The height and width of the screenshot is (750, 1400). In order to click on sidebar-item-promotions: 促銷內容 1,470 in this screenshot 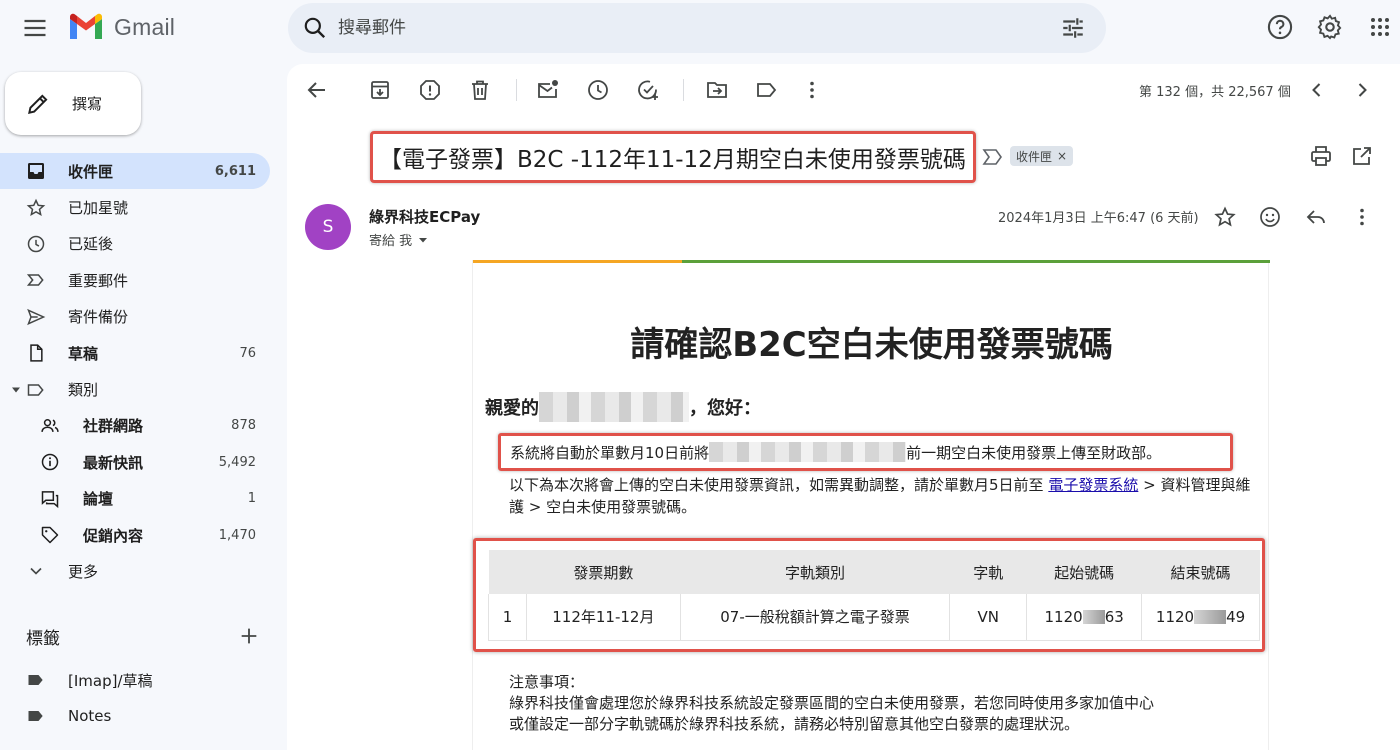, I will do `click(135, 535)`.